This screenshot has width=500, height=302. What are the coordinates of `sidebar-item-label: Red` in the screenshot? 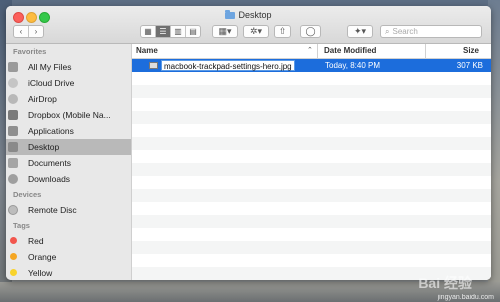 It's located at (36, 241).